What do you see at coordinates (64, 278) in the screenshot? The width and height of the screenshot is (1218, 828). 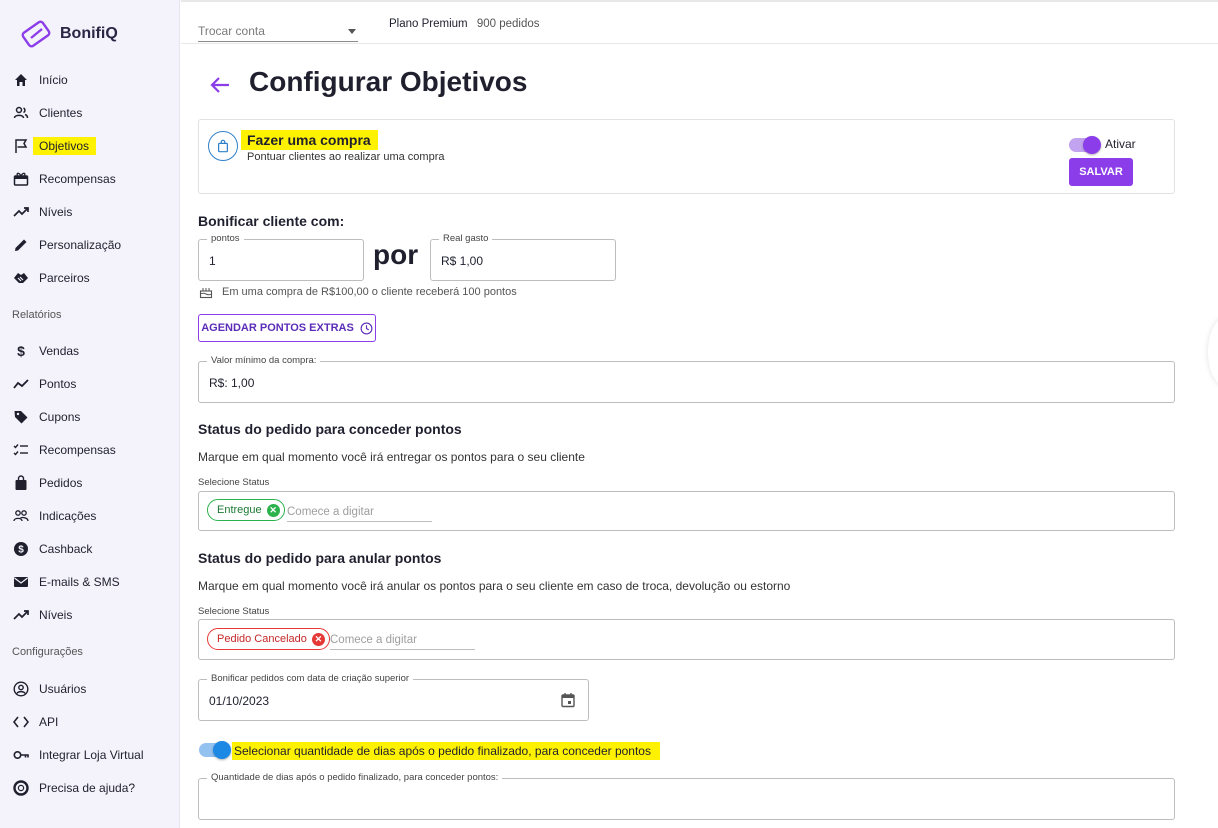 I see `sidebar-item-label: Parceiros` at bounding box center [64, 278].